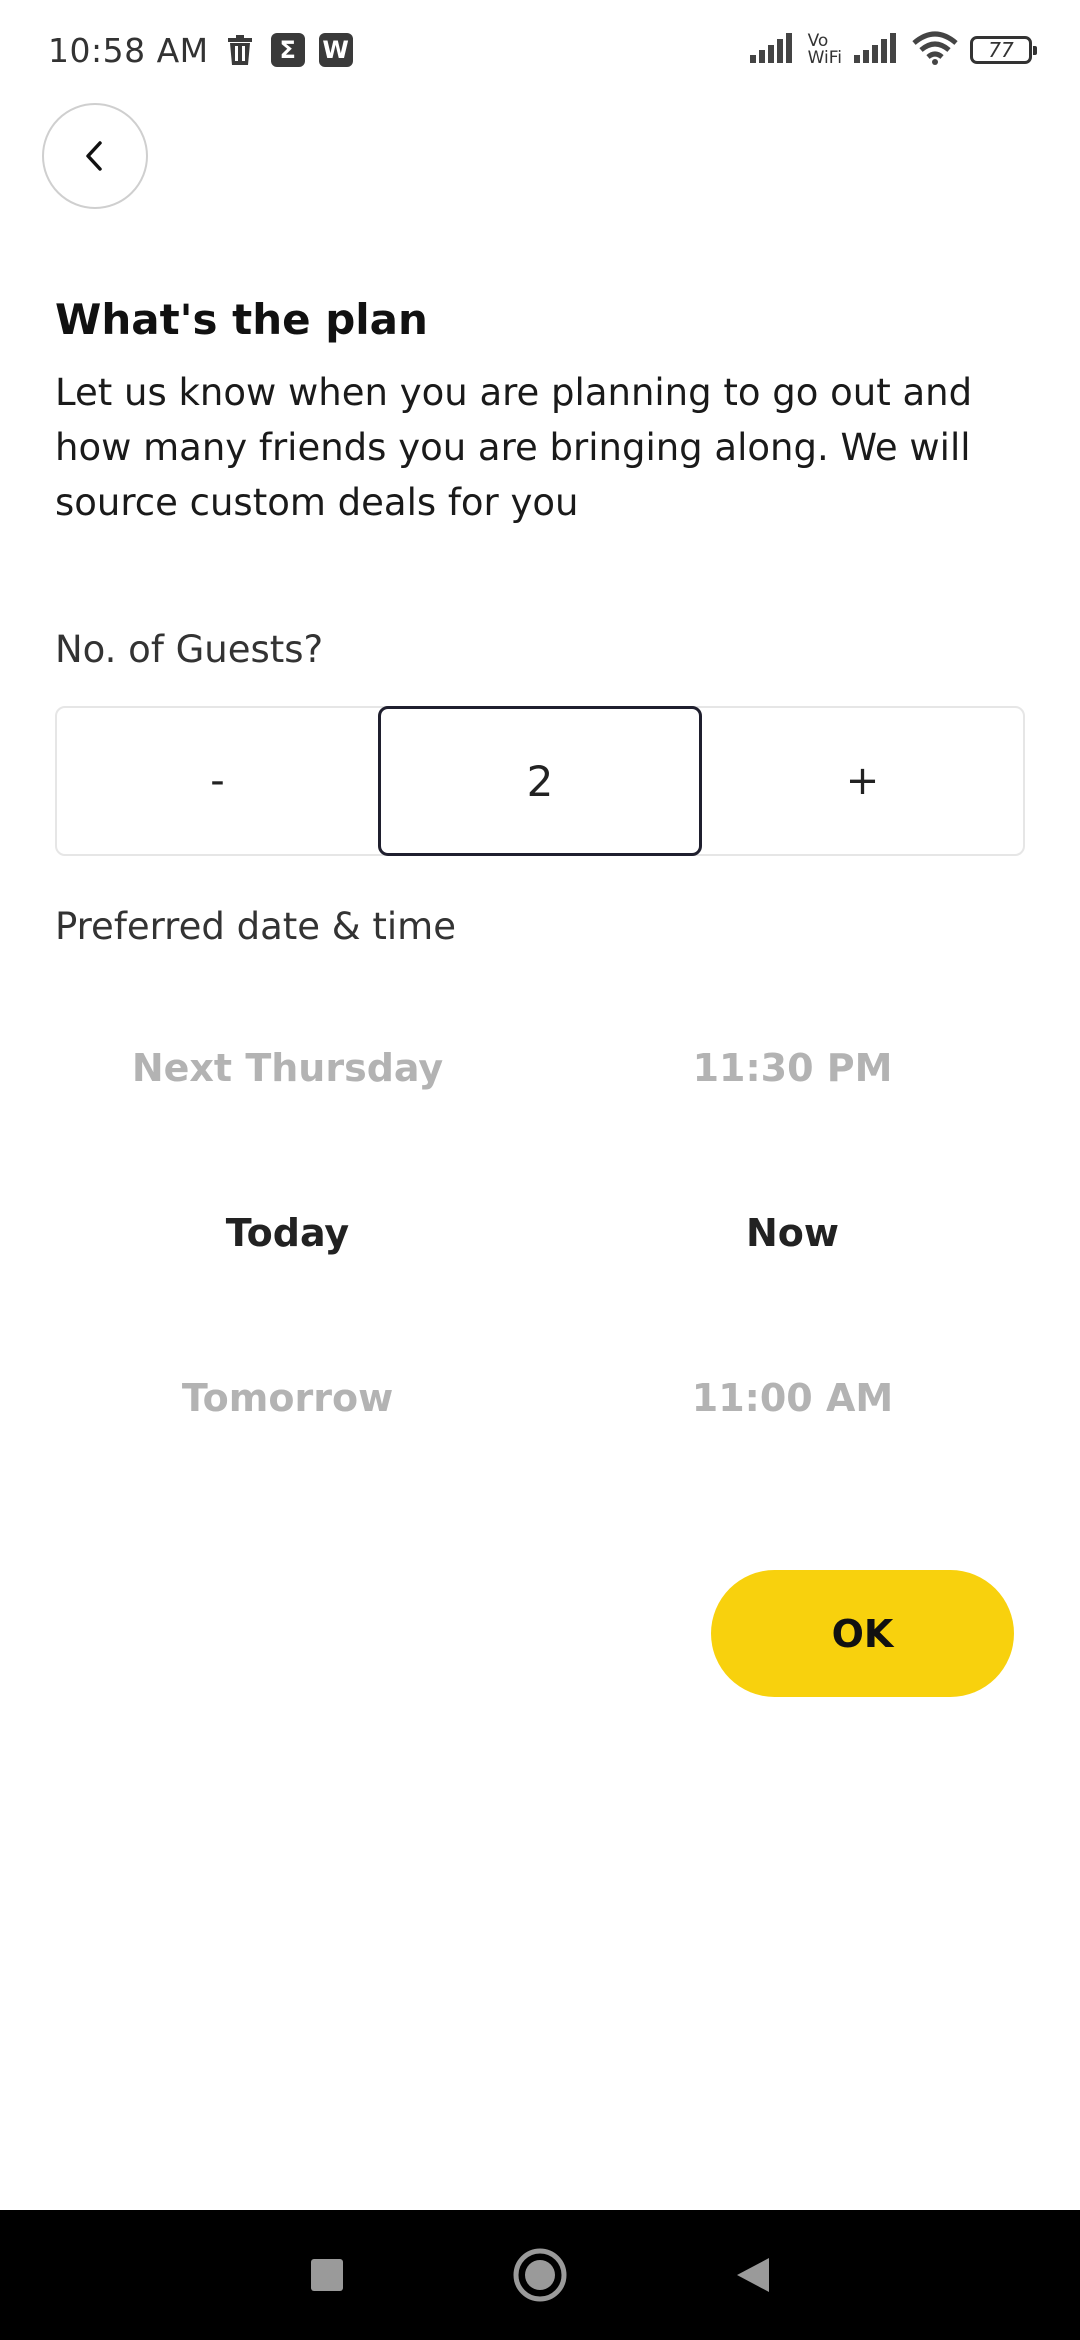 The height and width of the screenshot is (2340, 1080). I want to click on circle-icon, so click(540, 2275).